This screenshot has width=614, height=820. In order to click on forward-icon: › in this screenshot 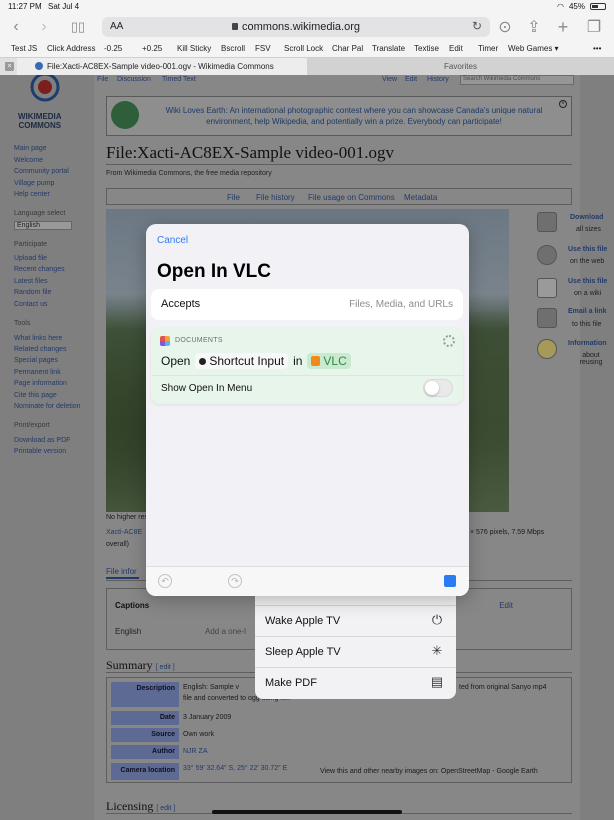, I will do `click(44, 27)`.